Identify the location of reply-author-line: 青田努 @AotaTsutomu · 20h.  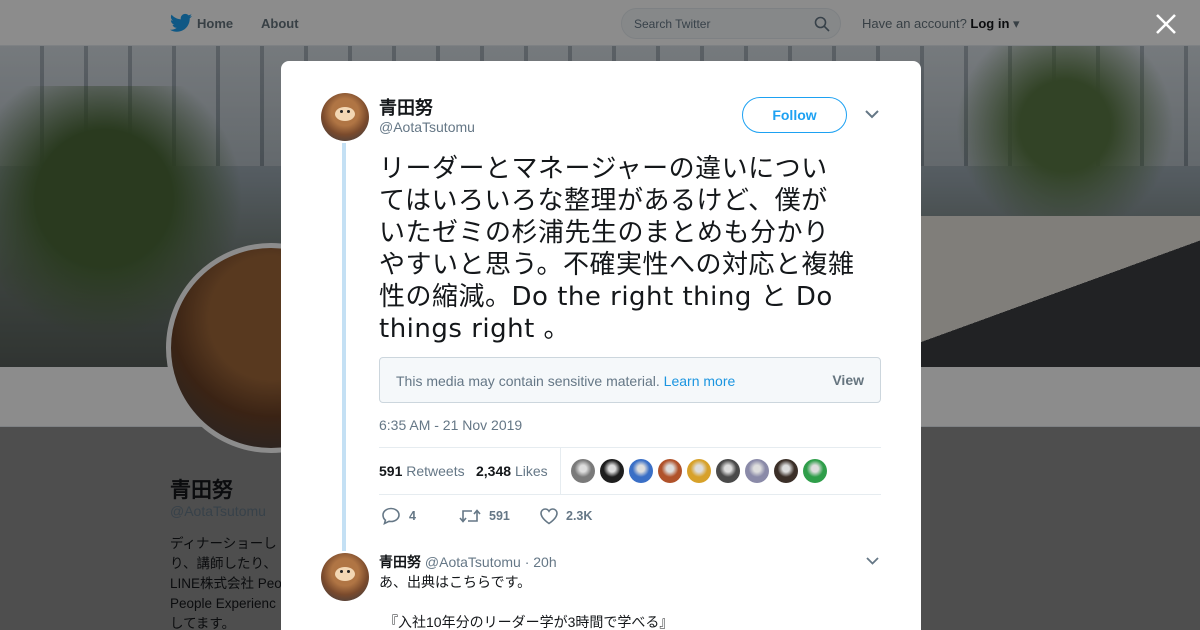
(468, 562).